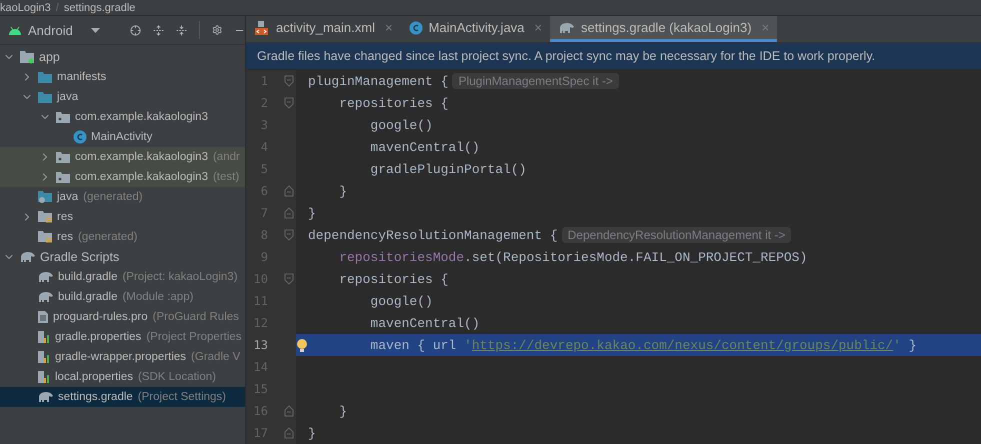 The width and height of the screenshot is (981, 444). What do you see at coordinates (122, 77) in the screenshot?
I see `tree-item: manifests` at bounding box center [122, 77].